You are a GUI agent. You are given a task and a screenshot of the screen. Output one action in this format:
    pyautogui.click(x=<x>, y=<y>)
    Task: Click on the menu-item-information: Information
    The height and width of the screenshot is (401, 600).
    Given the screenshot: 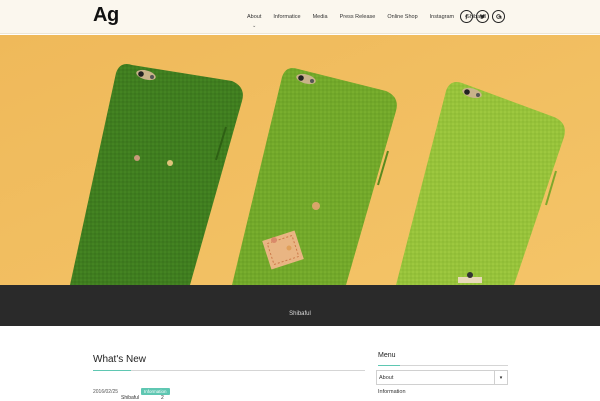 What is the action you would take?
    pyautogui.click(x=392, y=392)
    